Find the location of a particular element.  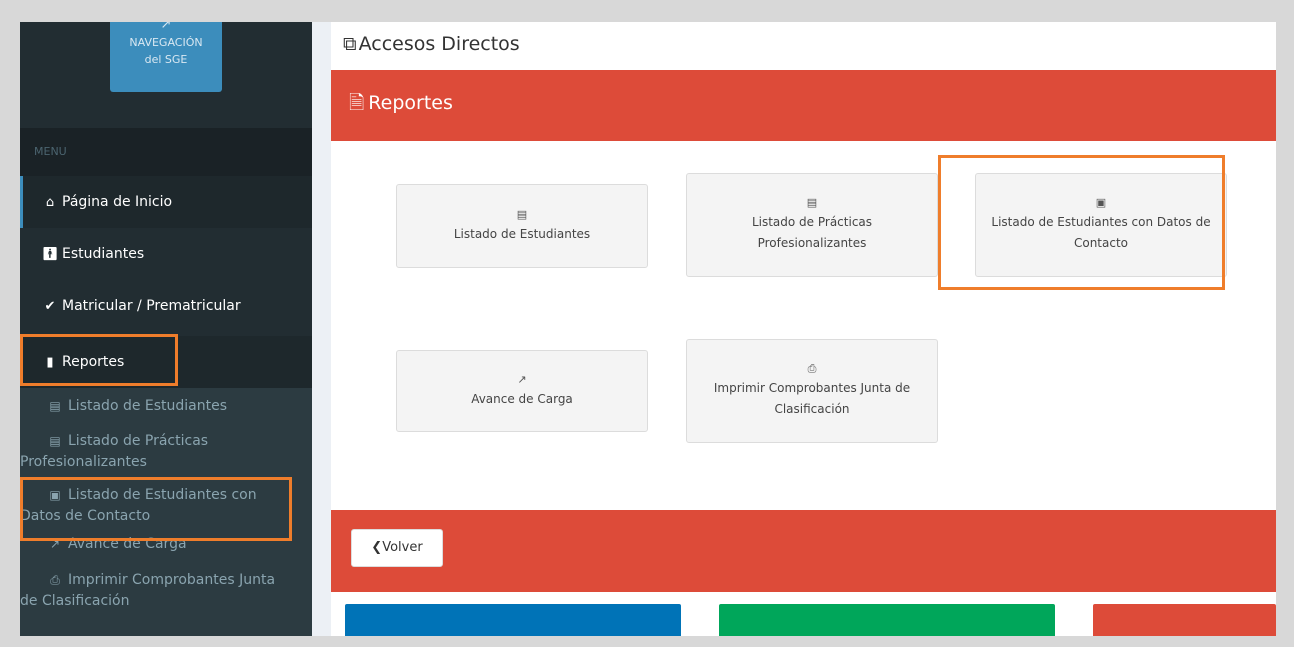

sge-navigation-button: ↗ NAVEGACIÓN del SGE is located at coordinates (166, 57).